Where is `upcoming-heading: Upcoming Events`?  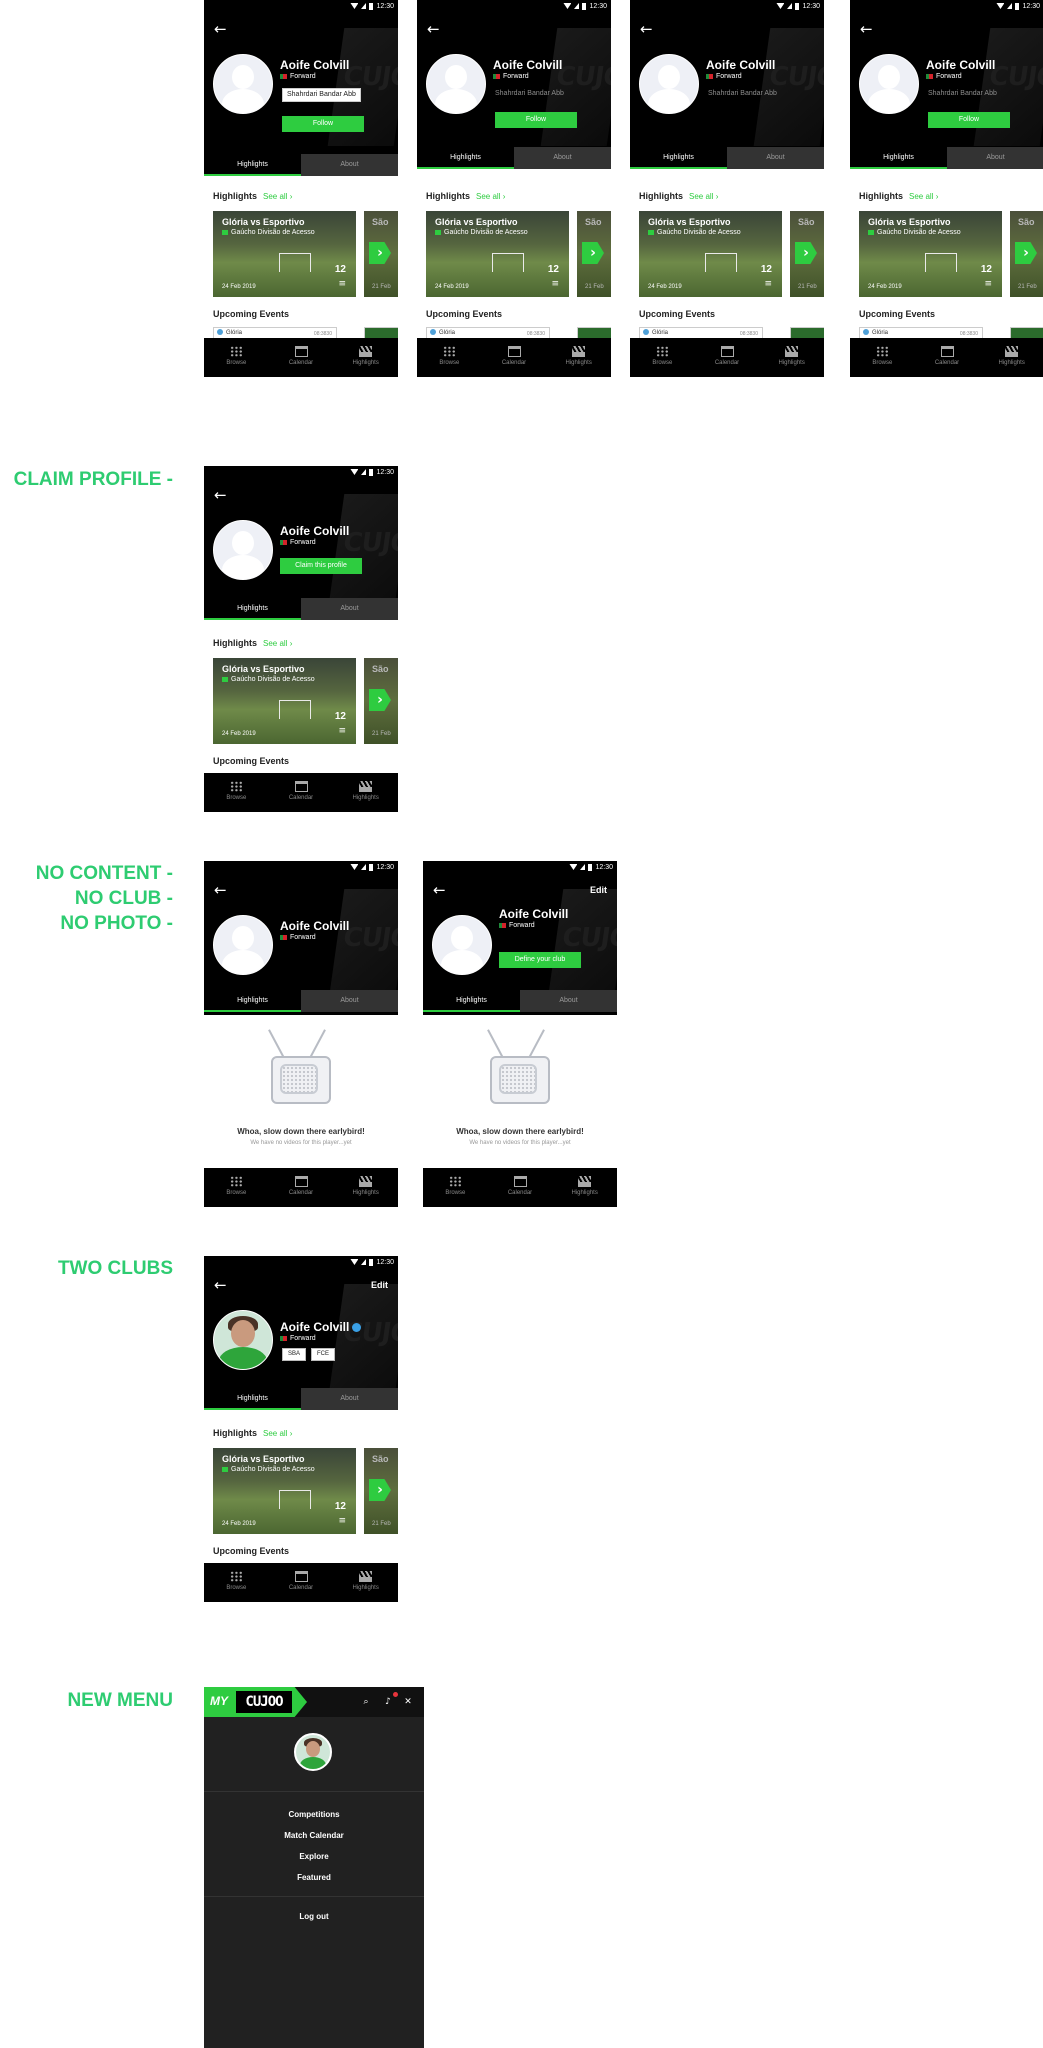
upcoming-heading: Upcoming Events is located at coordinates (251, 314).